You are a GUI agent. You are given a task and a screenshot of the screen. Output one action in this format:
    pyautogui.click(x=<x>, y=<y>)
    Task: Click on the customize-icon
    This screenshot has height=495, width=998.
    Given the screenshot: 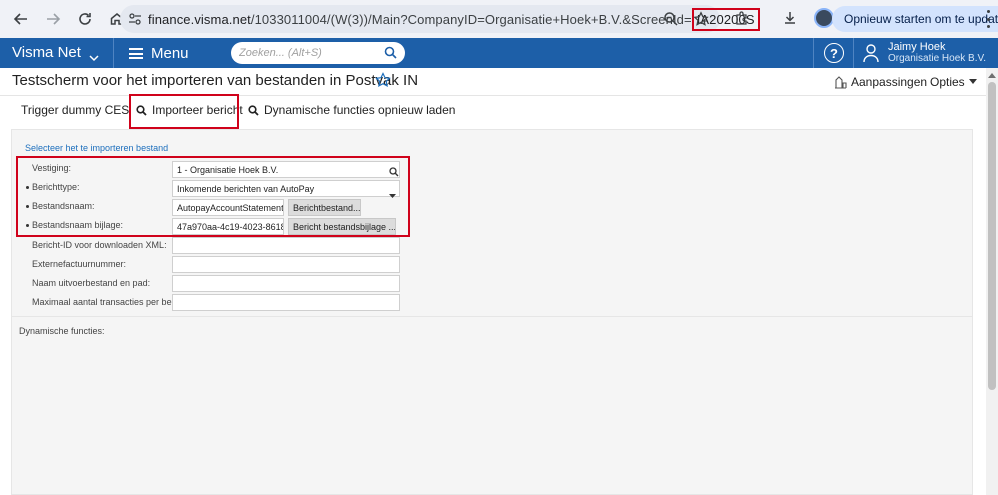 What is the action you would take?
    pyautogui.click(x=841, y=82)
    